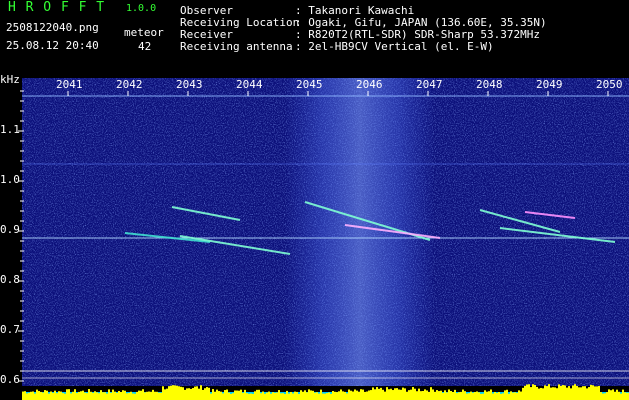 The width and height of the screenshot is (629, 400). Describe the element at coordinates (10, 379) in the screenshot. I see `freq-tick-label: 0.6` at that location.